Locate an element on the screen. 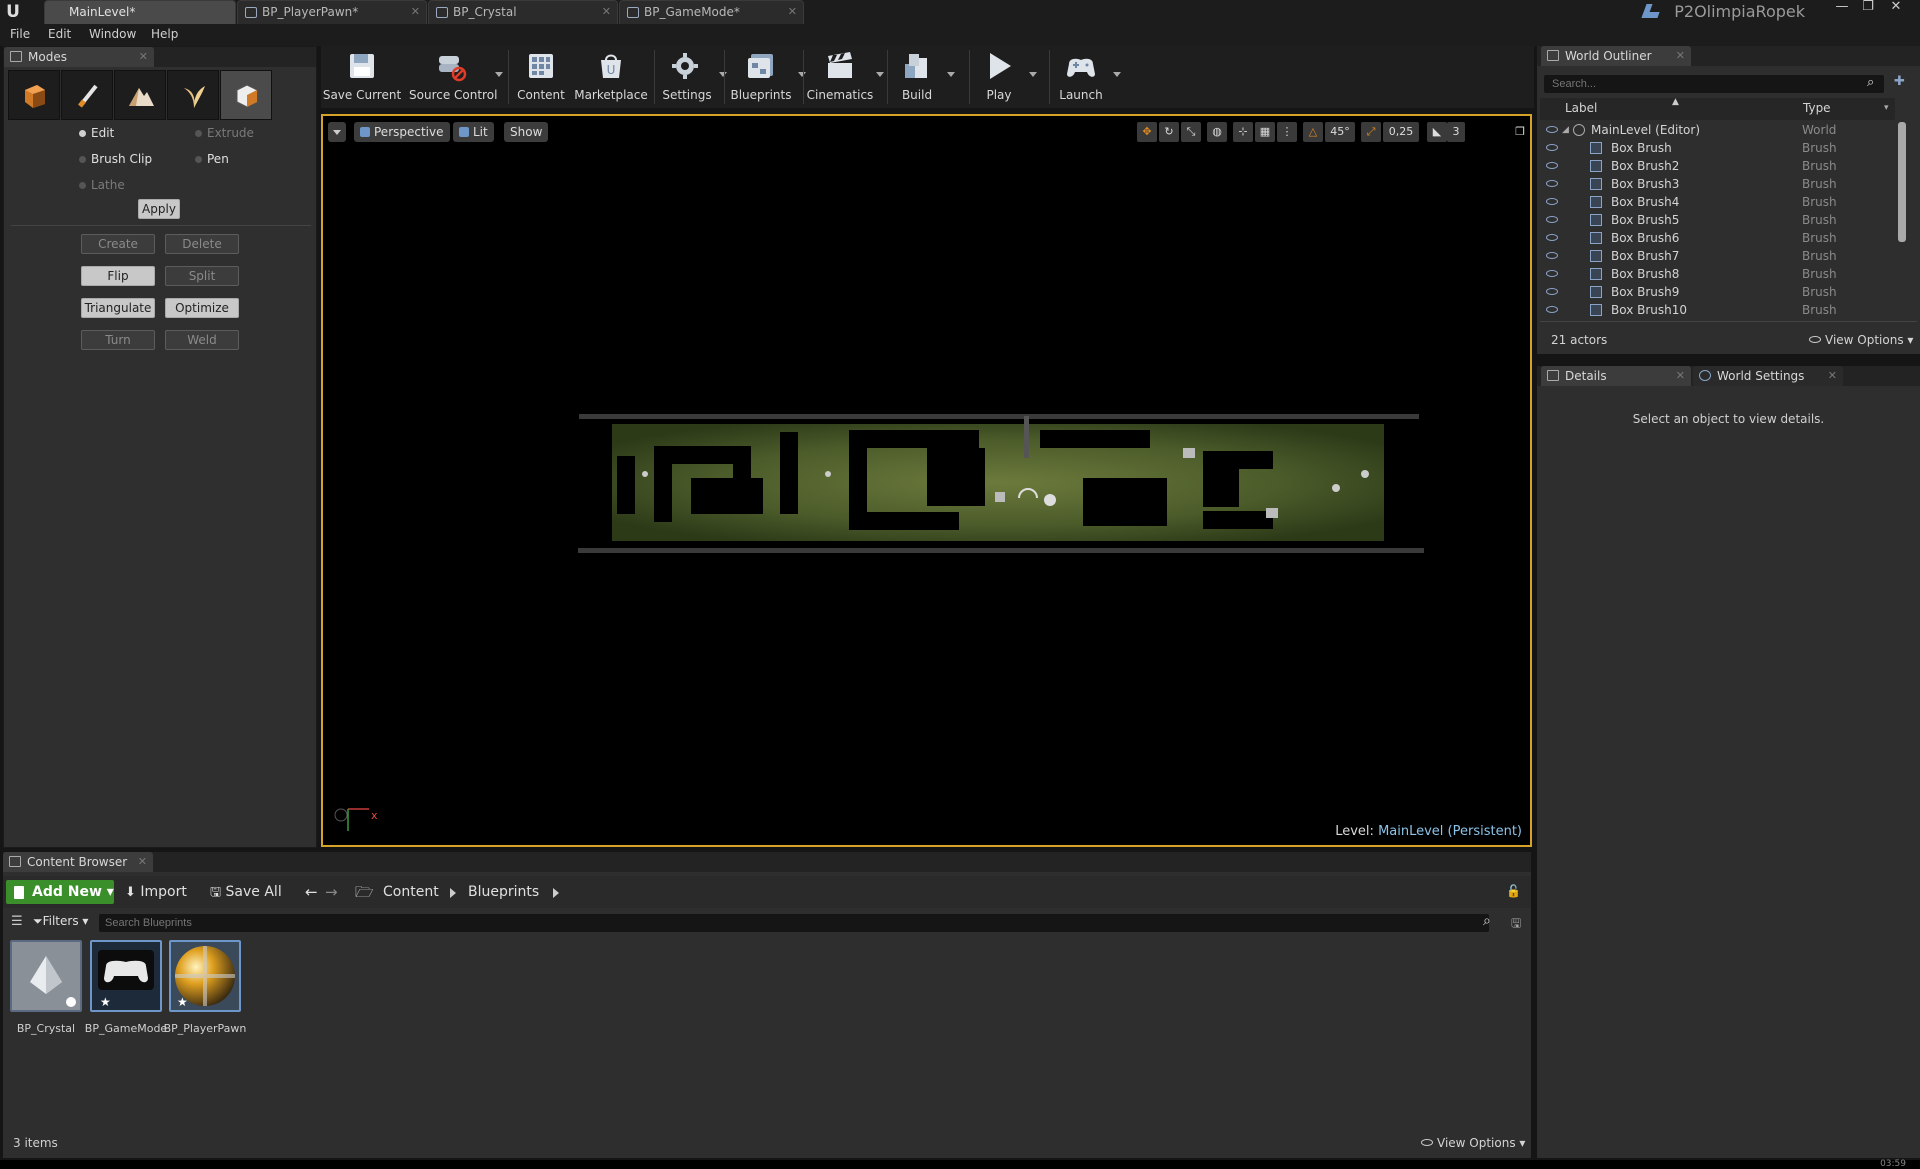 The width and height of the screenshot is (1920, 1169). landscape-mode-icon is located at coordinates (140, 95).